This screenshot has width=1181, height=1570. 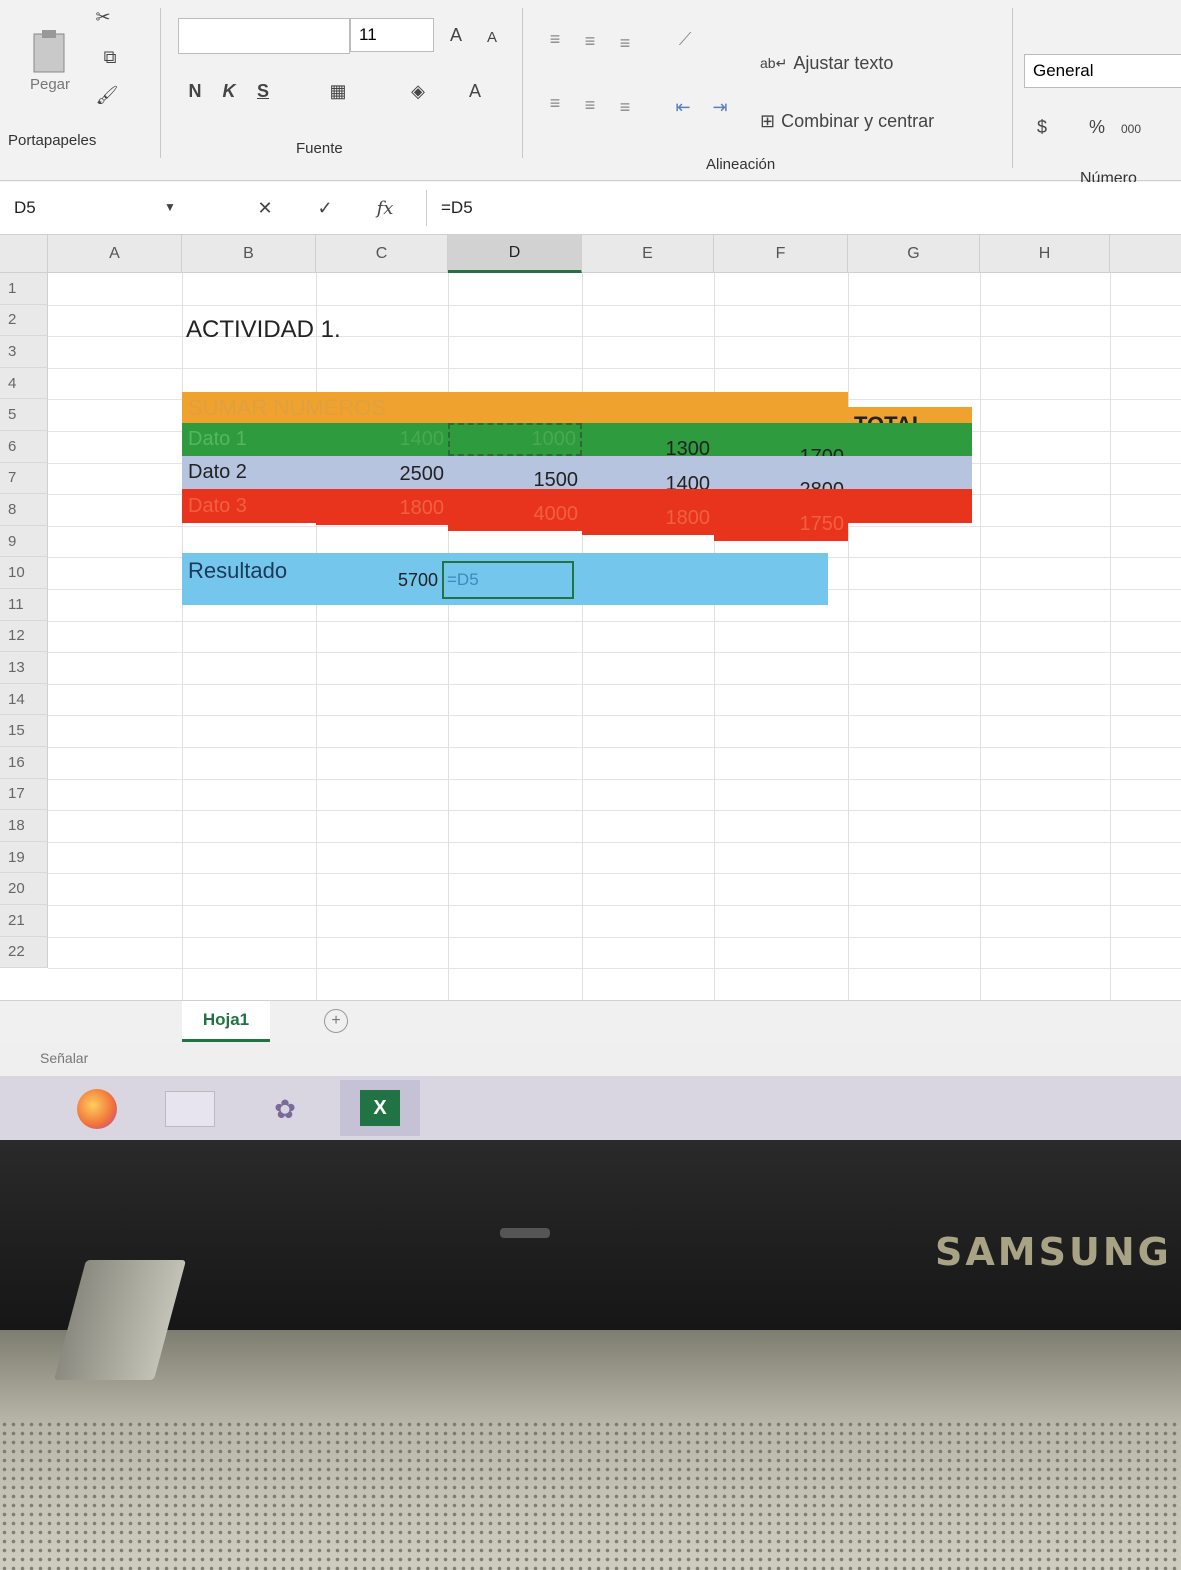 What do you see at coordinates (217, 505) in the screenshot?
I see `dato-3-label: Dato 3` at bounding box center [217, 505].